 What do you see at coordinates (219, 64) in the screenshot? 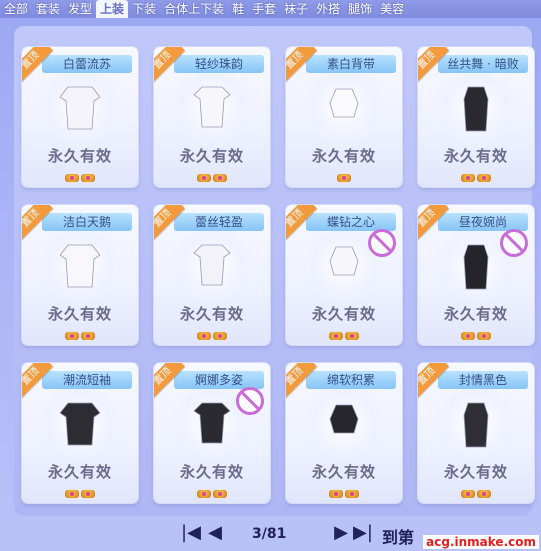
I see `item-name: 轻纱珠韵` at bounding box center [219, 64].